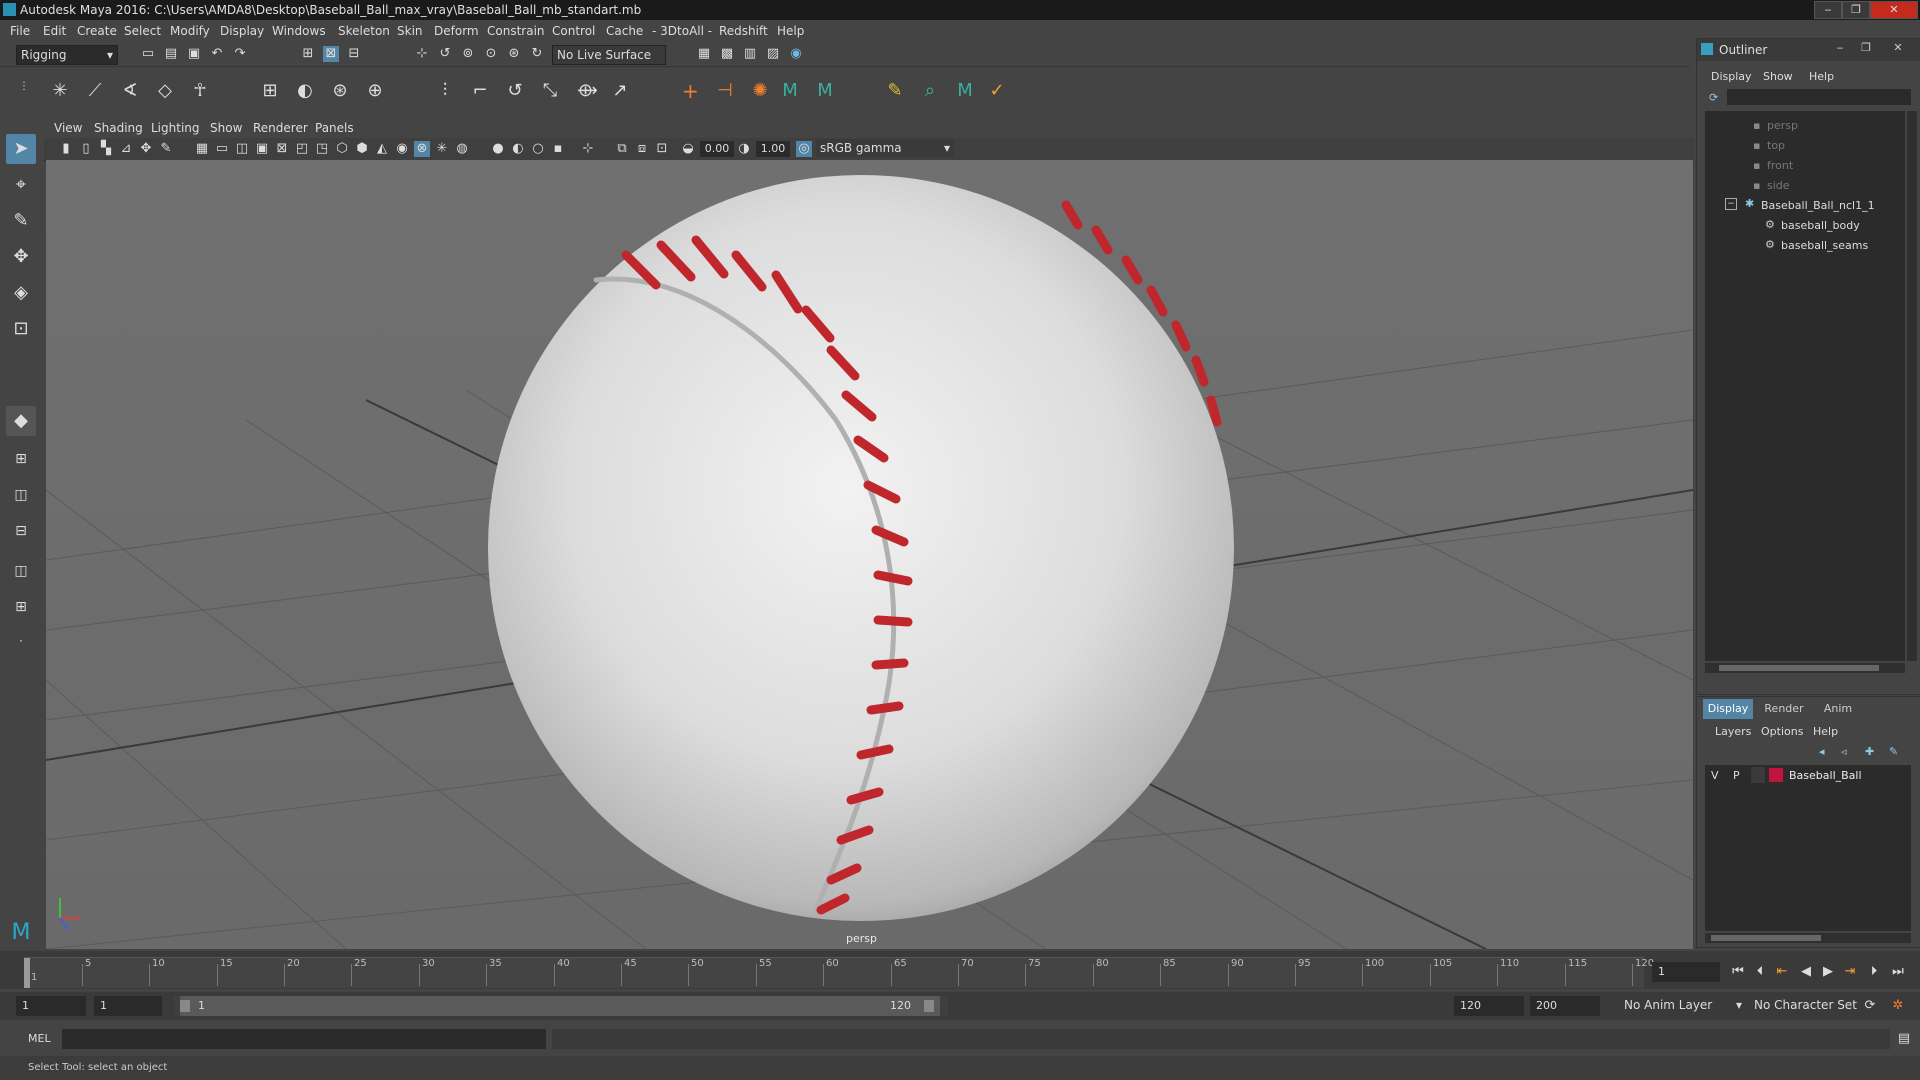 Image resolution: width=1920 pixels, height=1080 pixels. I want to click on animation-end-field: 200, so click(1565, 1006).